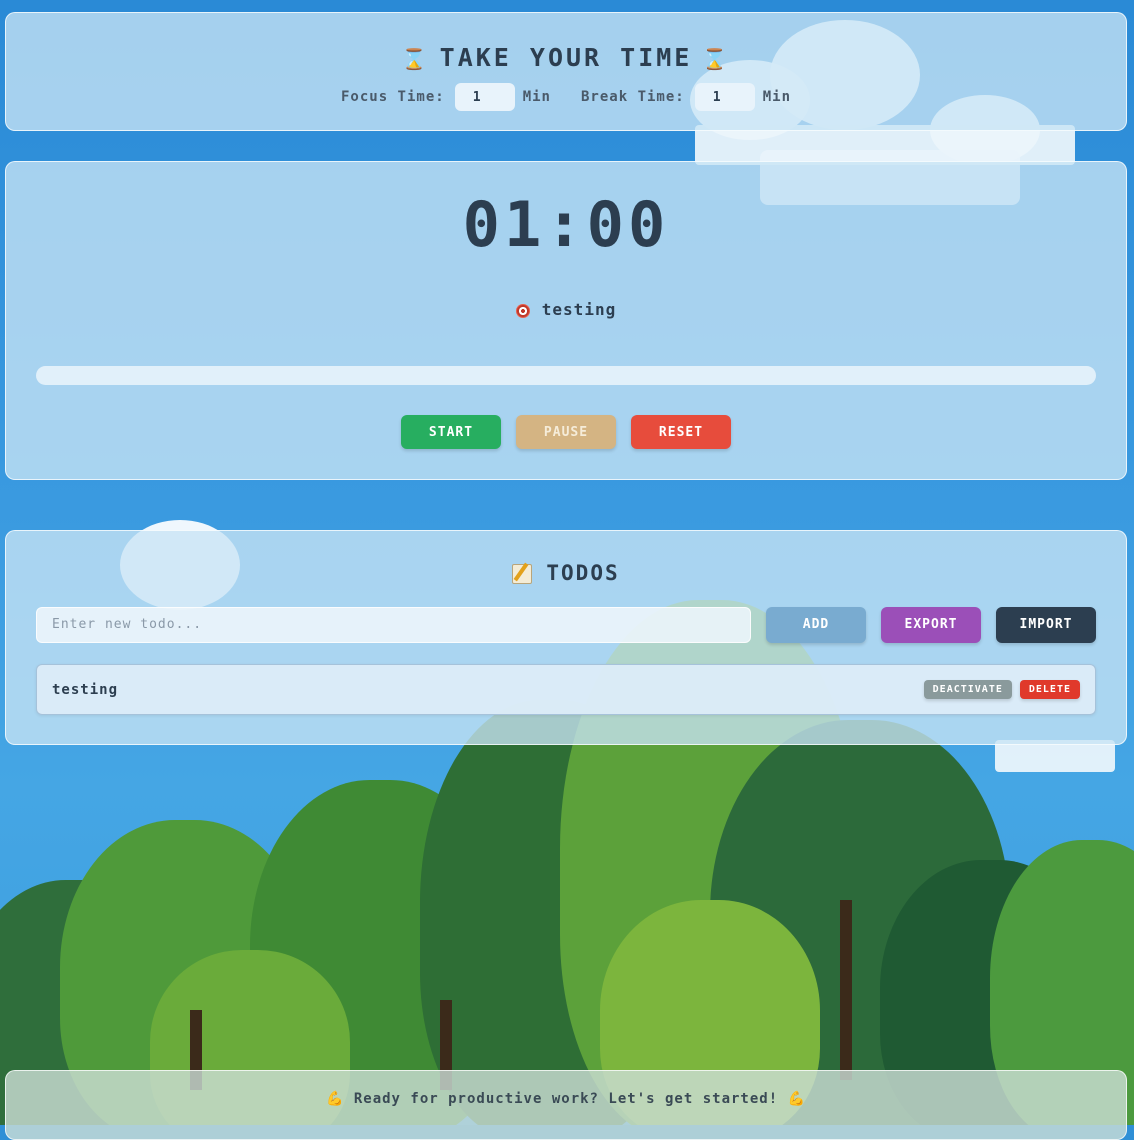  What do you see at coordinates (931, 624) in the screenshot?
I see `export-button: EXPORT` at bounding box center [931, 624].